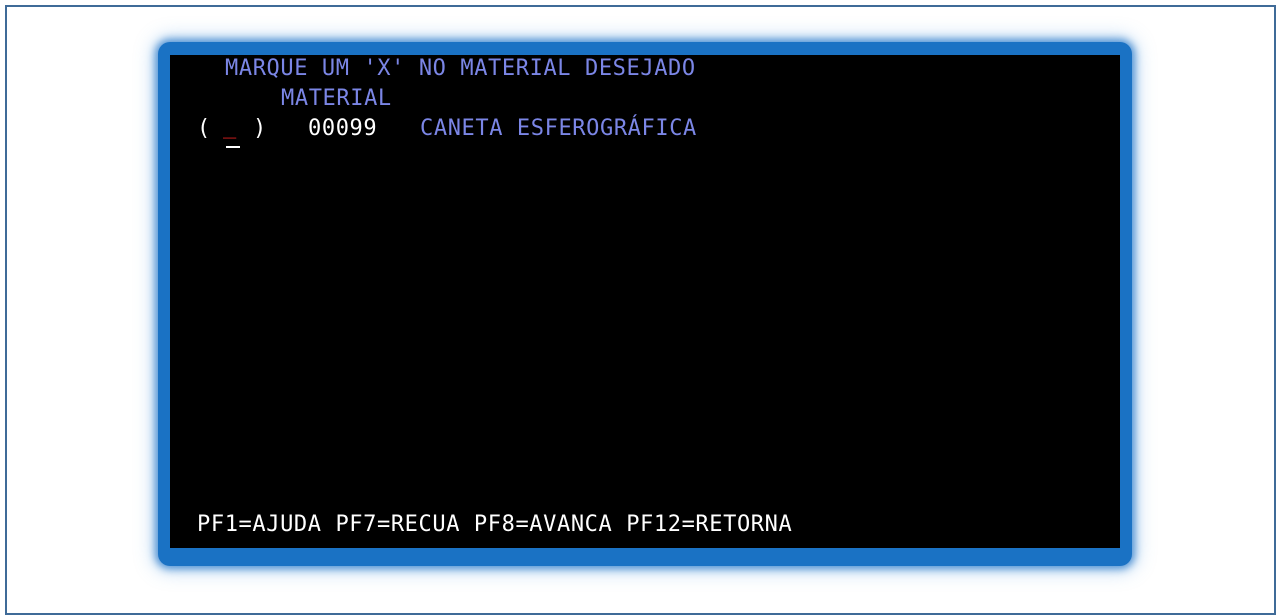  What do you see at coordinates (260, 128) in the screenshot?
I see `selection-close-paren: )` at bounding box center [260, 128].